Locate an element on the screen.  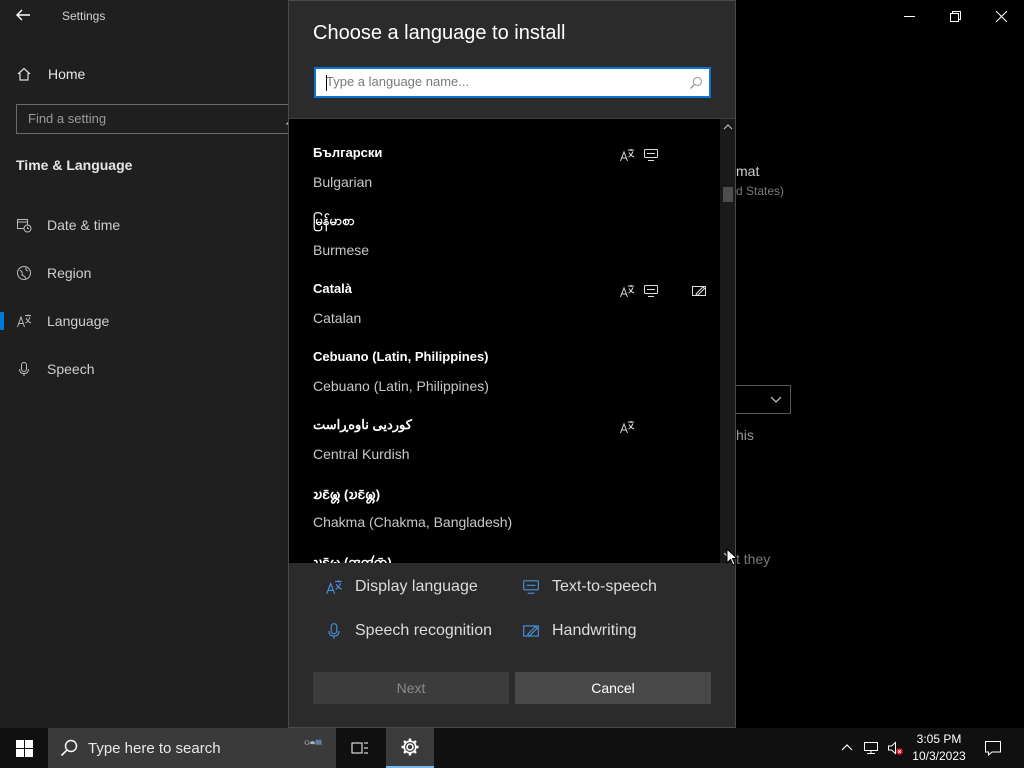
scroll-thumb is located at coordinates (728, 194).